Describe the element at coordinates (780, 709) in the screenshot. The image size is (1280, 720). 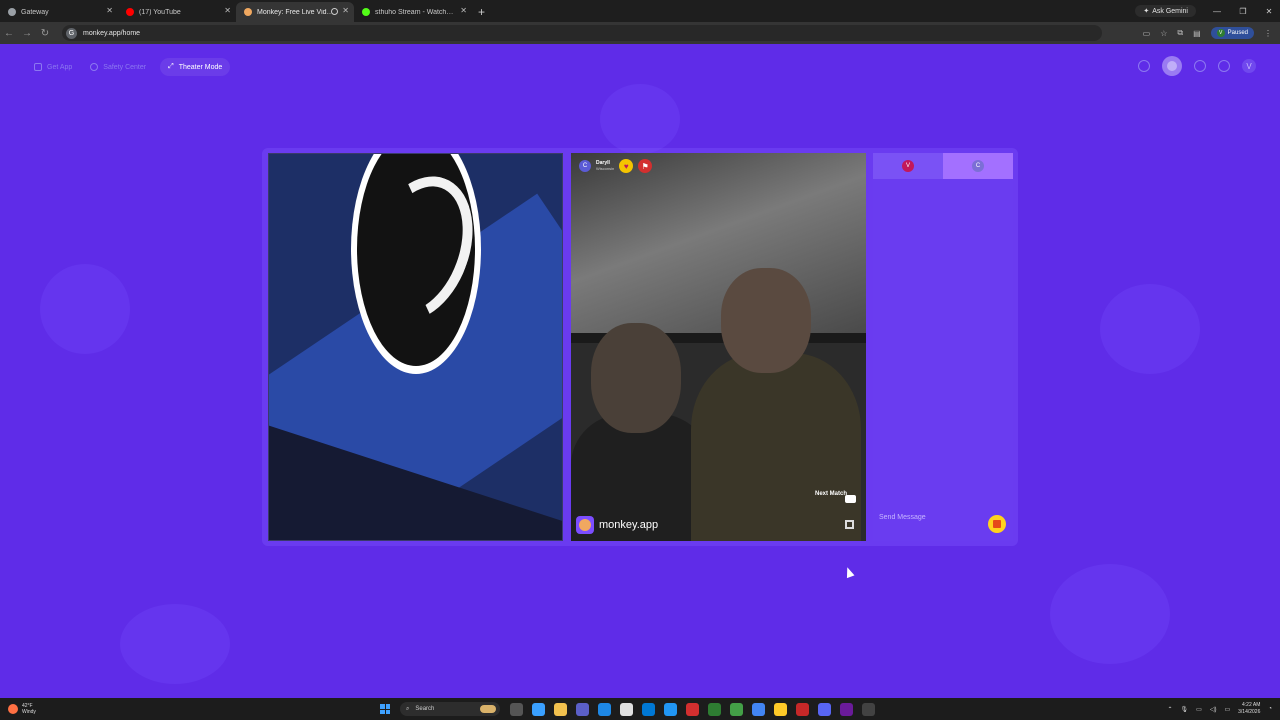
I see `notes-icon` at that location.